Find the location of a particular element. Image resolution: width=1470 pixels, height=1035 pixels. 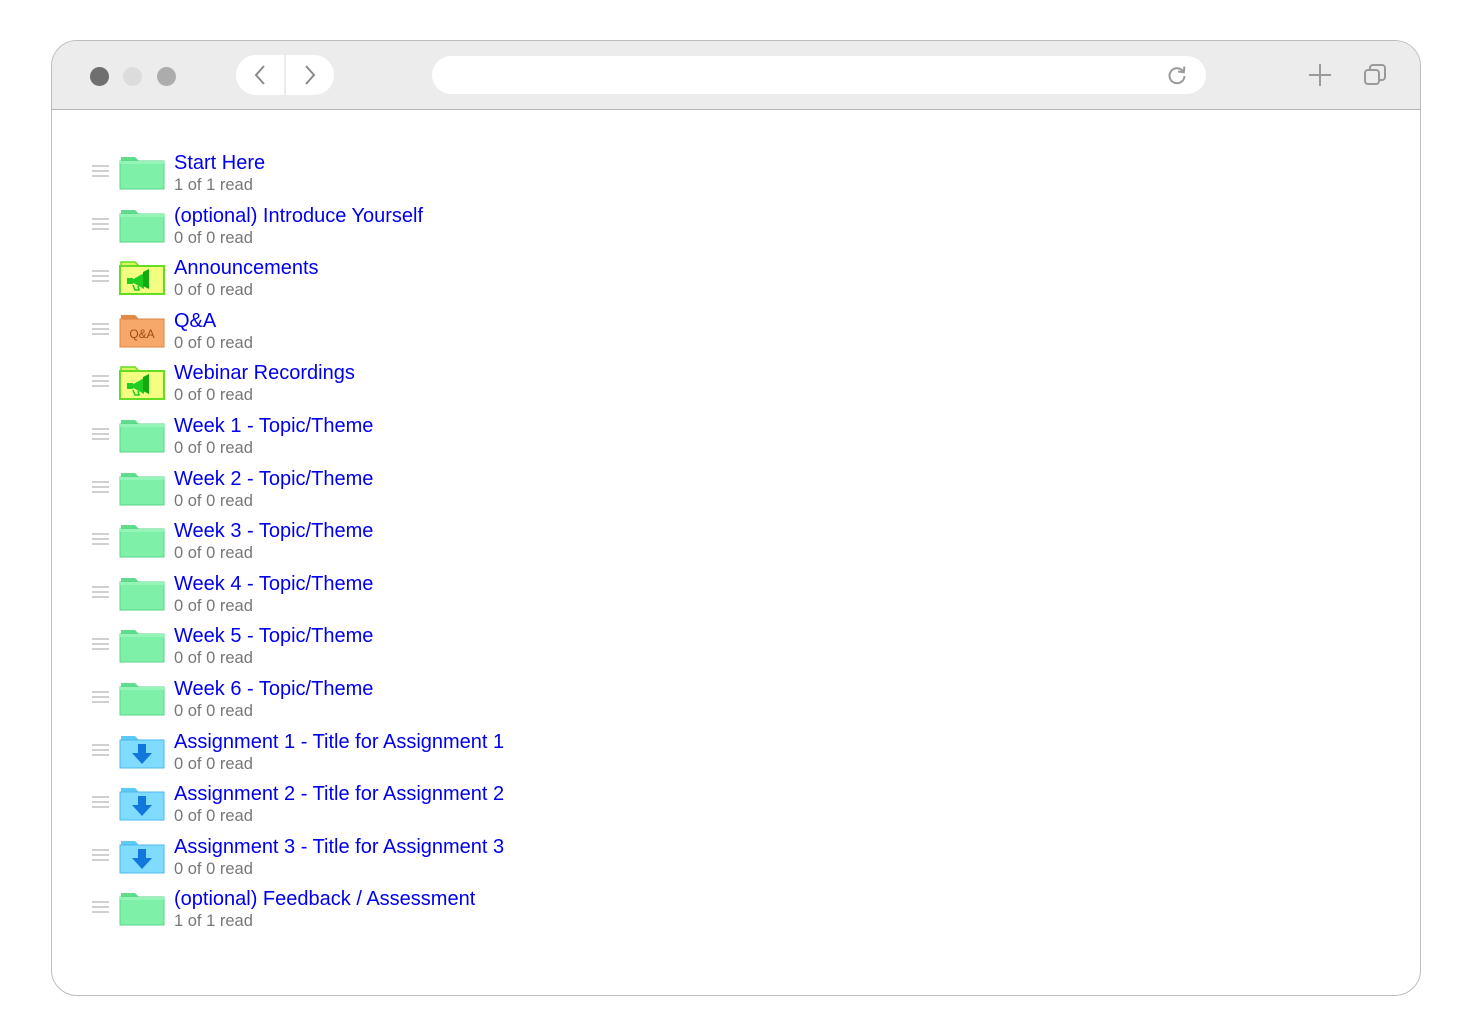

forum-title-link: Week 6 - Topic/Theme is located at coordinates (273, 689).